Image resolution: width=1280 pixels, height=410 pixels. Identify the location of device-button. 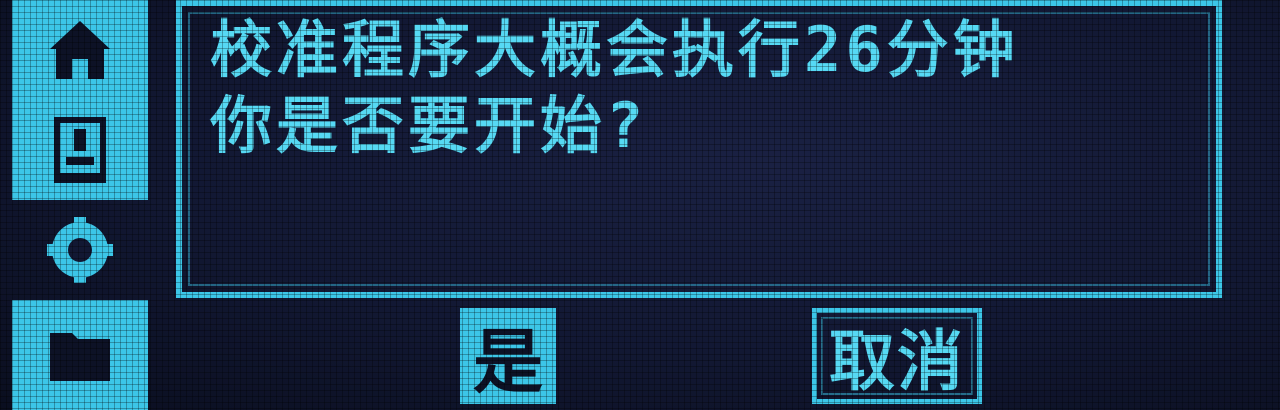
(80, 150).